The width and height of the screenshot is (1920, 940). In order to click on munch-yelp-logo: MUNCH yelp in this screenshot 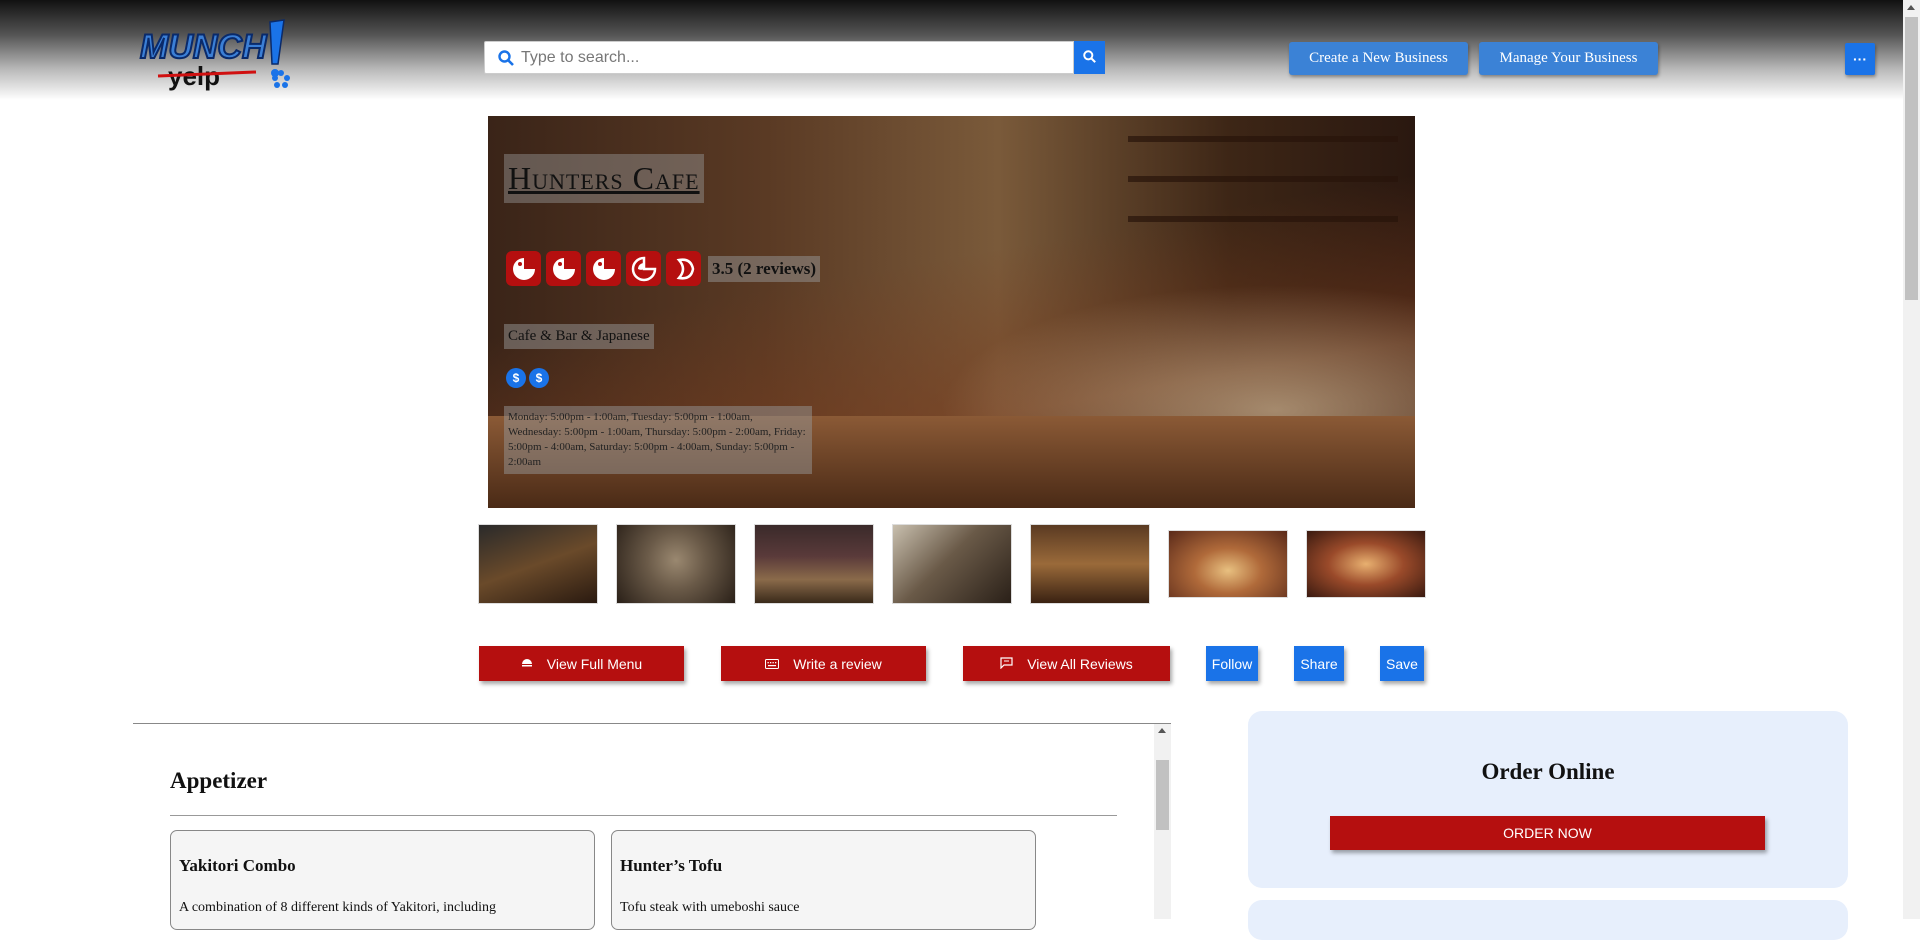, I will do `click(215, 55)`.